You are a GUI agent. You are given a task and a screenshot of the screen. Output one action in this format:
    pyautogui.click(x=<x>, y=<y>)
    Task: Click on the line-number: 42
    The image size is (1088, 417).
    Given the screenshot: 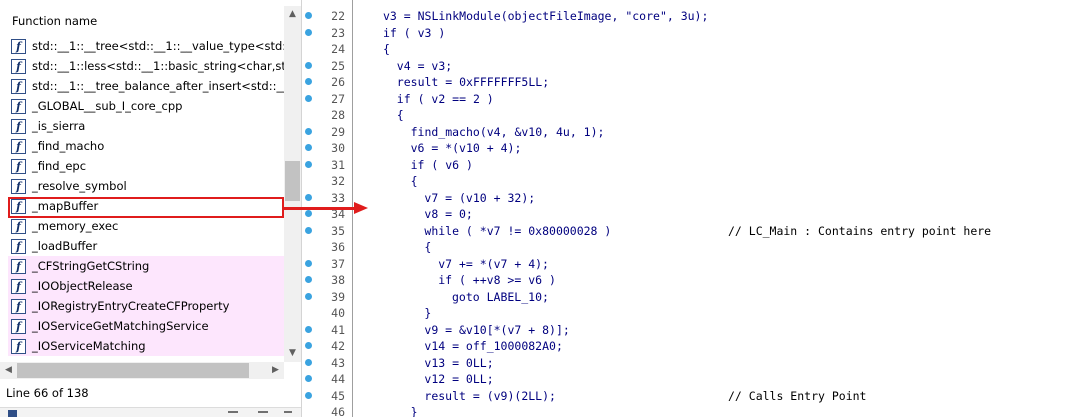 What is the action you would take?
    pyautogui.click(x=338, y=346)
    